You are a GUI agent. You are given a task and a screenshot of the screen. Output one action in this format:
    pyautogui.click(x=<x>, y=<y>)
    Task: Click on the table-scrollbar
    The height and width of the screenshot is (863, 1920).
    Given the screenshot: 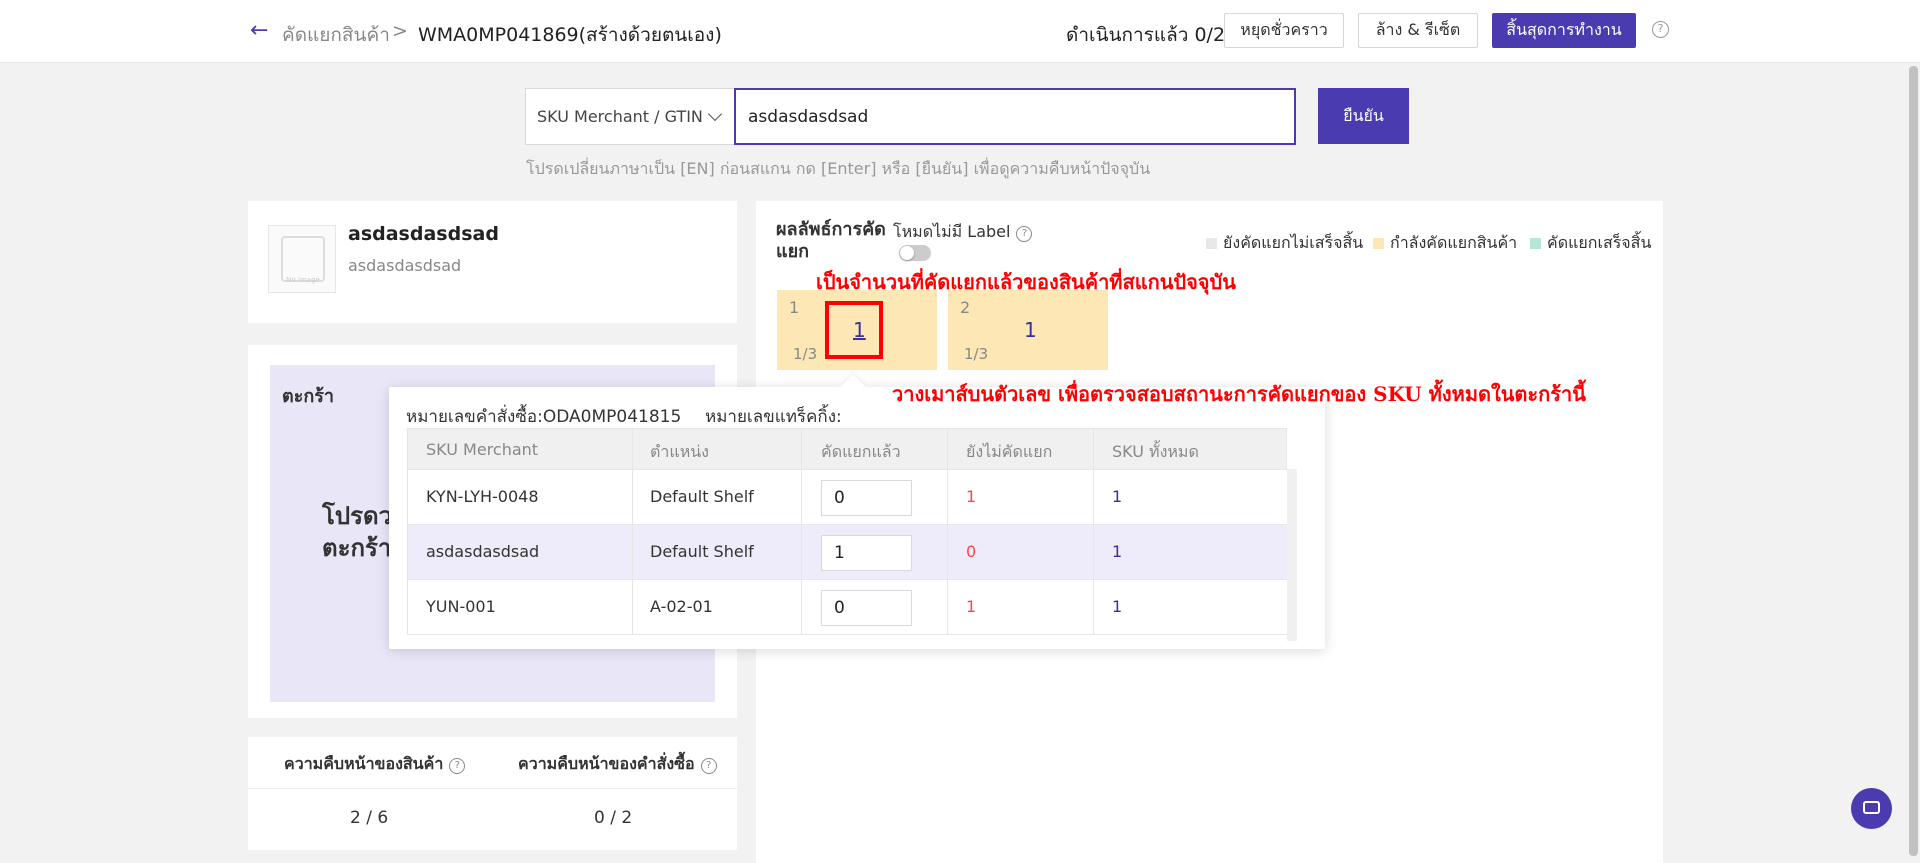 What is the action you would take?
    pyautogui.click(x=1292, y=555)
    